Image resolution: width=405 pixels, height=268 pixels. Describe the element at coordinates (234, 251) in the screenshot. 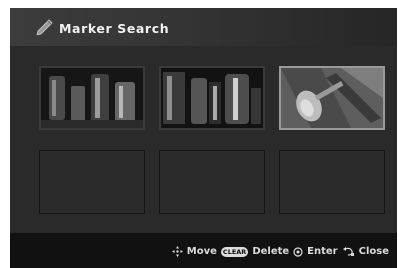

I see `clear-button-badge: CLEAR` at that location.